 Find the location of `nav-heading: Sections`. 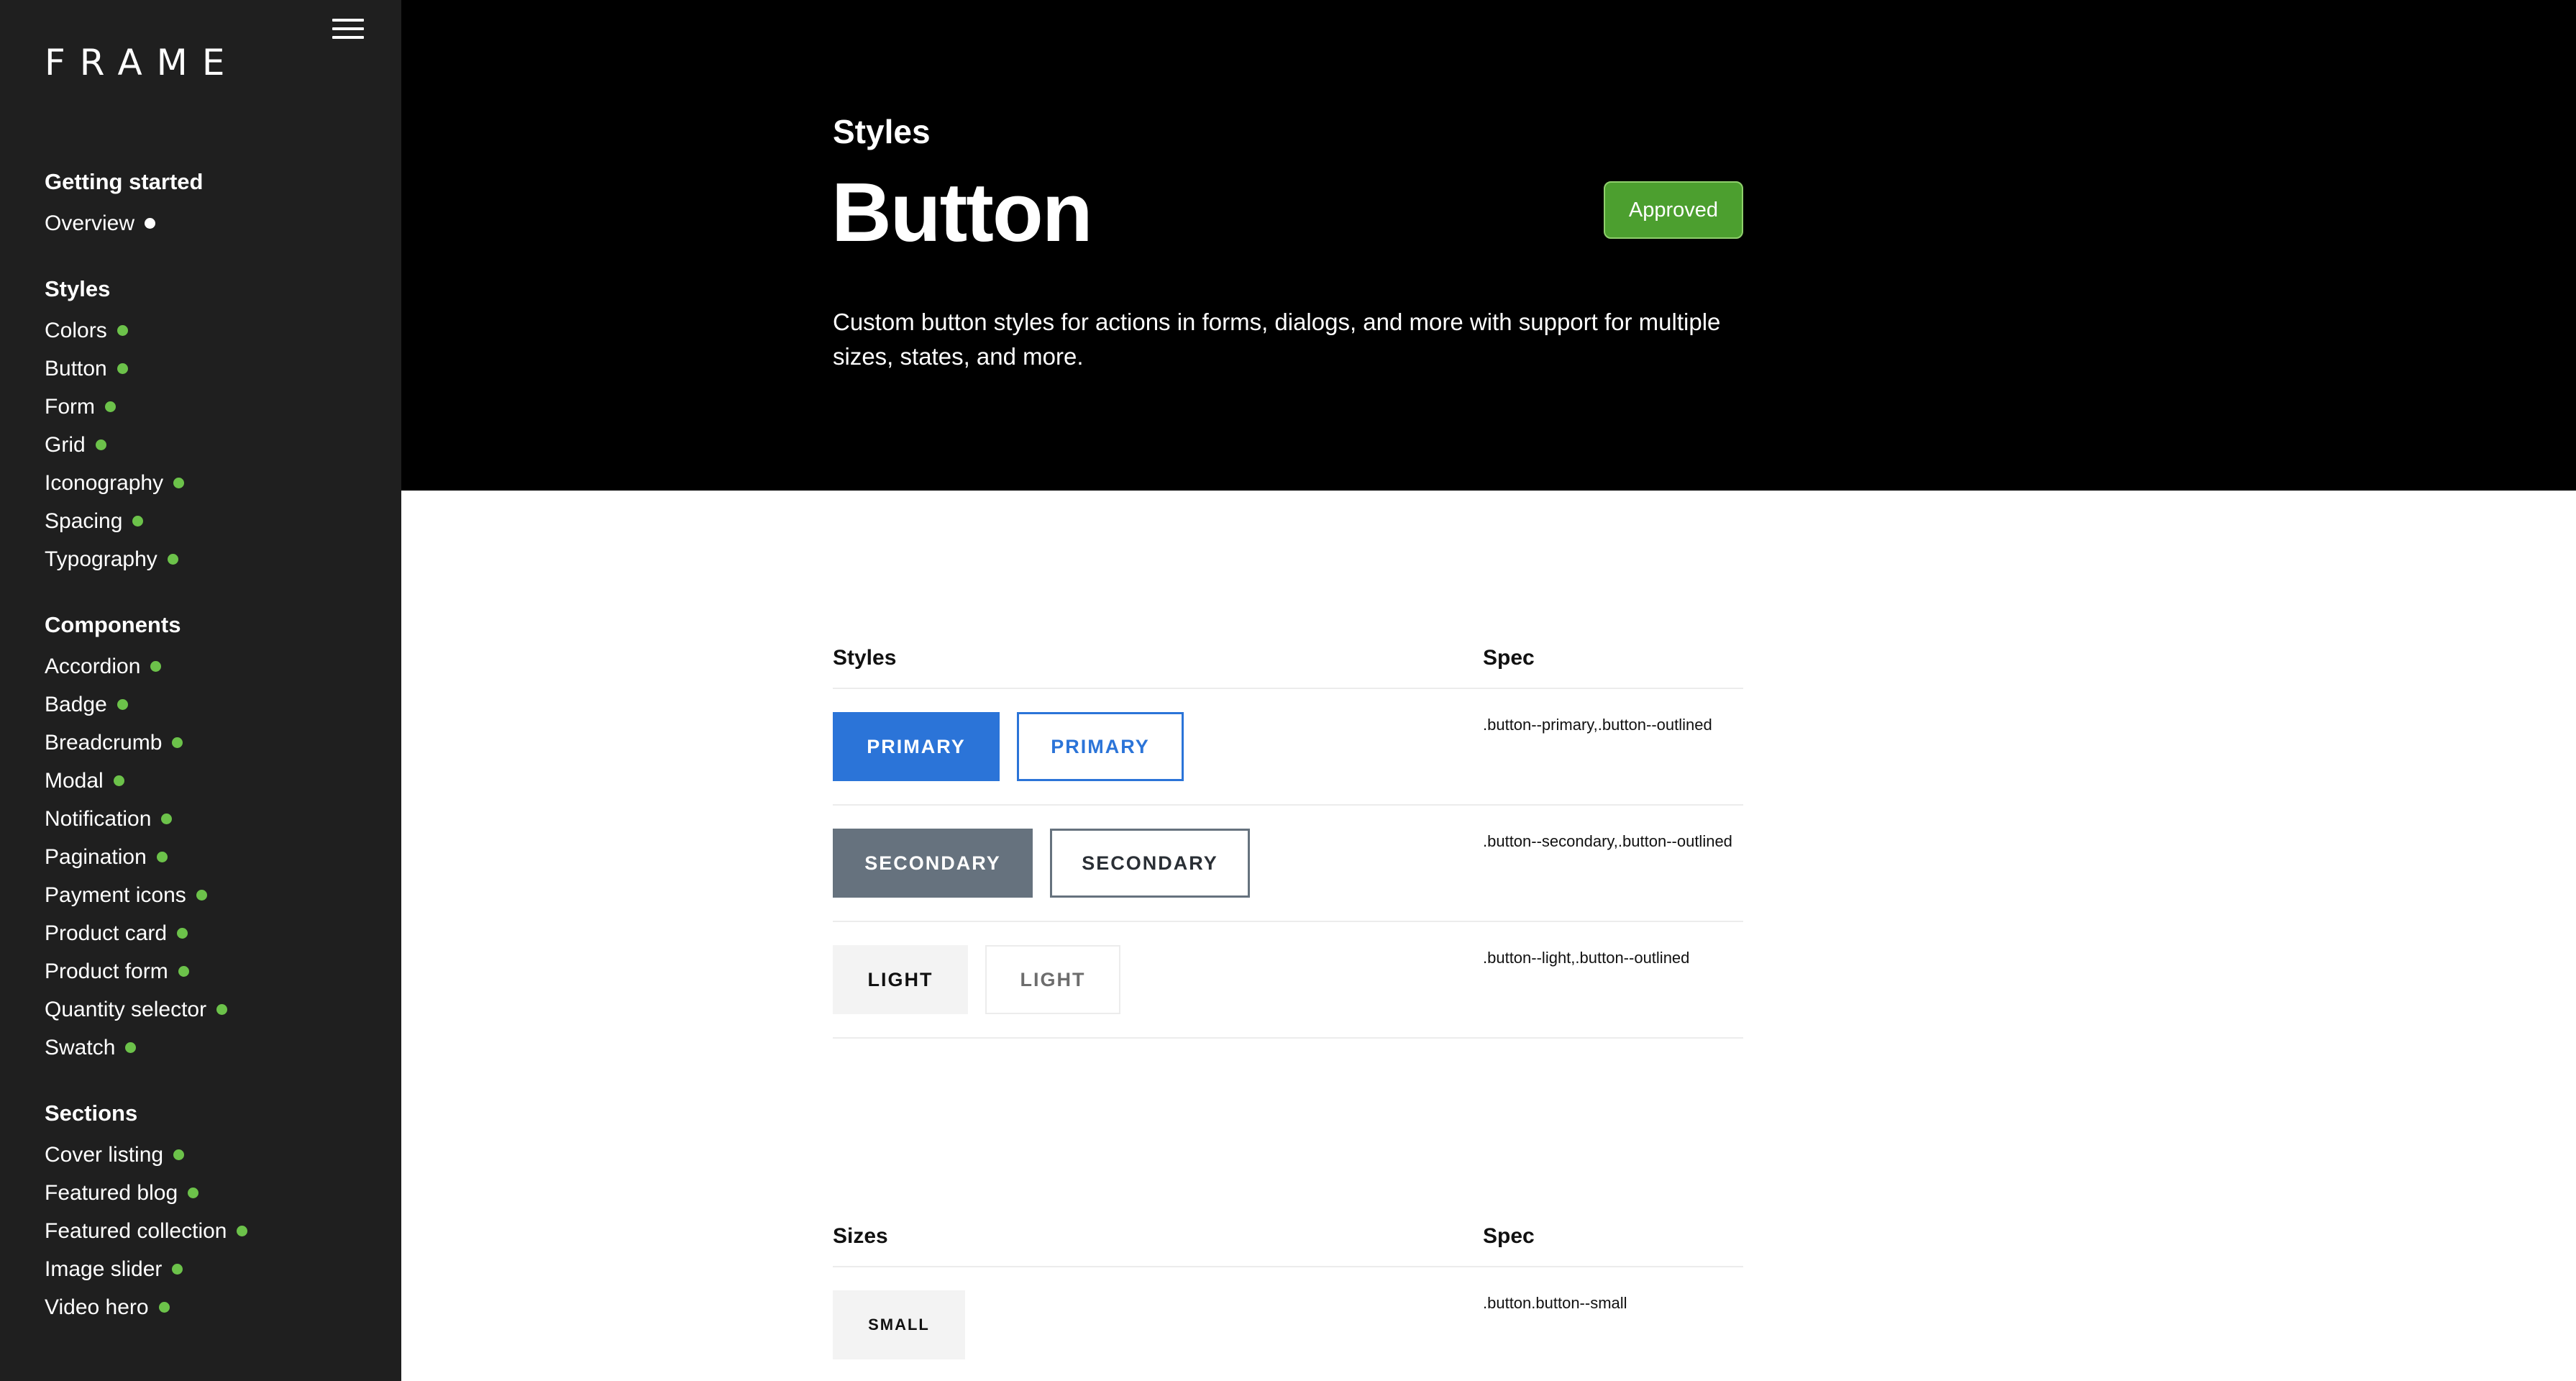

nav-heading: Sections is located at coordinates (91, 1113).